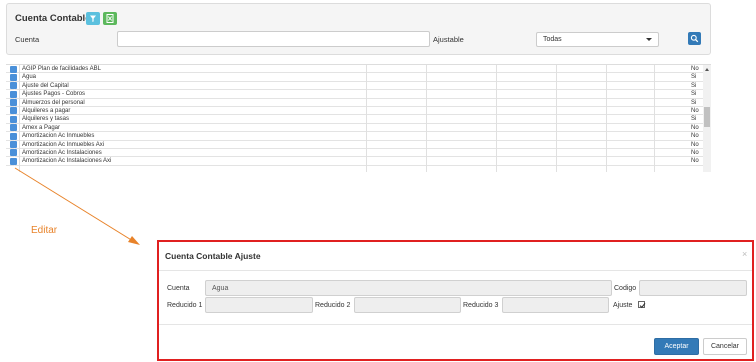 The width and height of the screenshot is (756, 362). Describe the element at coordinates (213, 256) in the screenshot. I see `modal-title: Cuenta Contable Ajuste` at that location.